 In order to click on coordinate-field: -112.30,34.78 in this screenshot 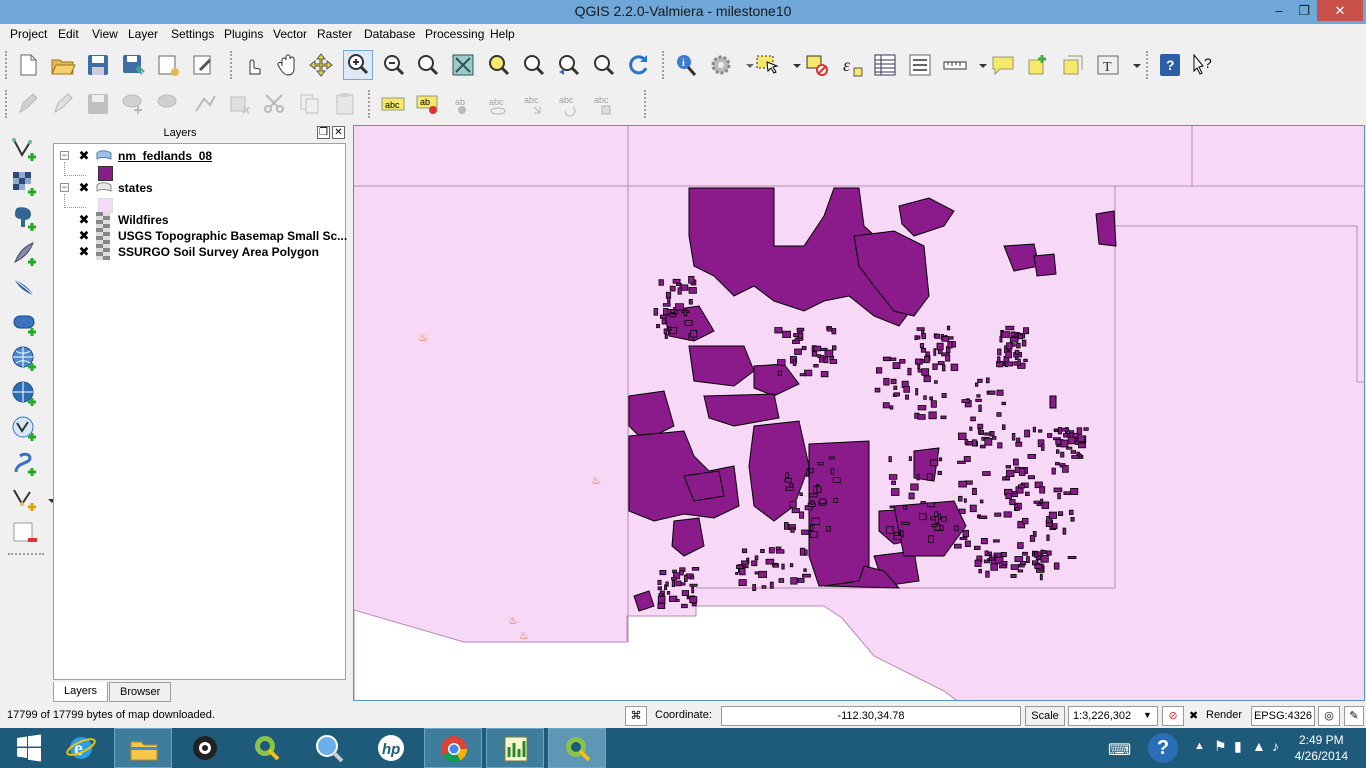, I will do `click(871, 716)`.